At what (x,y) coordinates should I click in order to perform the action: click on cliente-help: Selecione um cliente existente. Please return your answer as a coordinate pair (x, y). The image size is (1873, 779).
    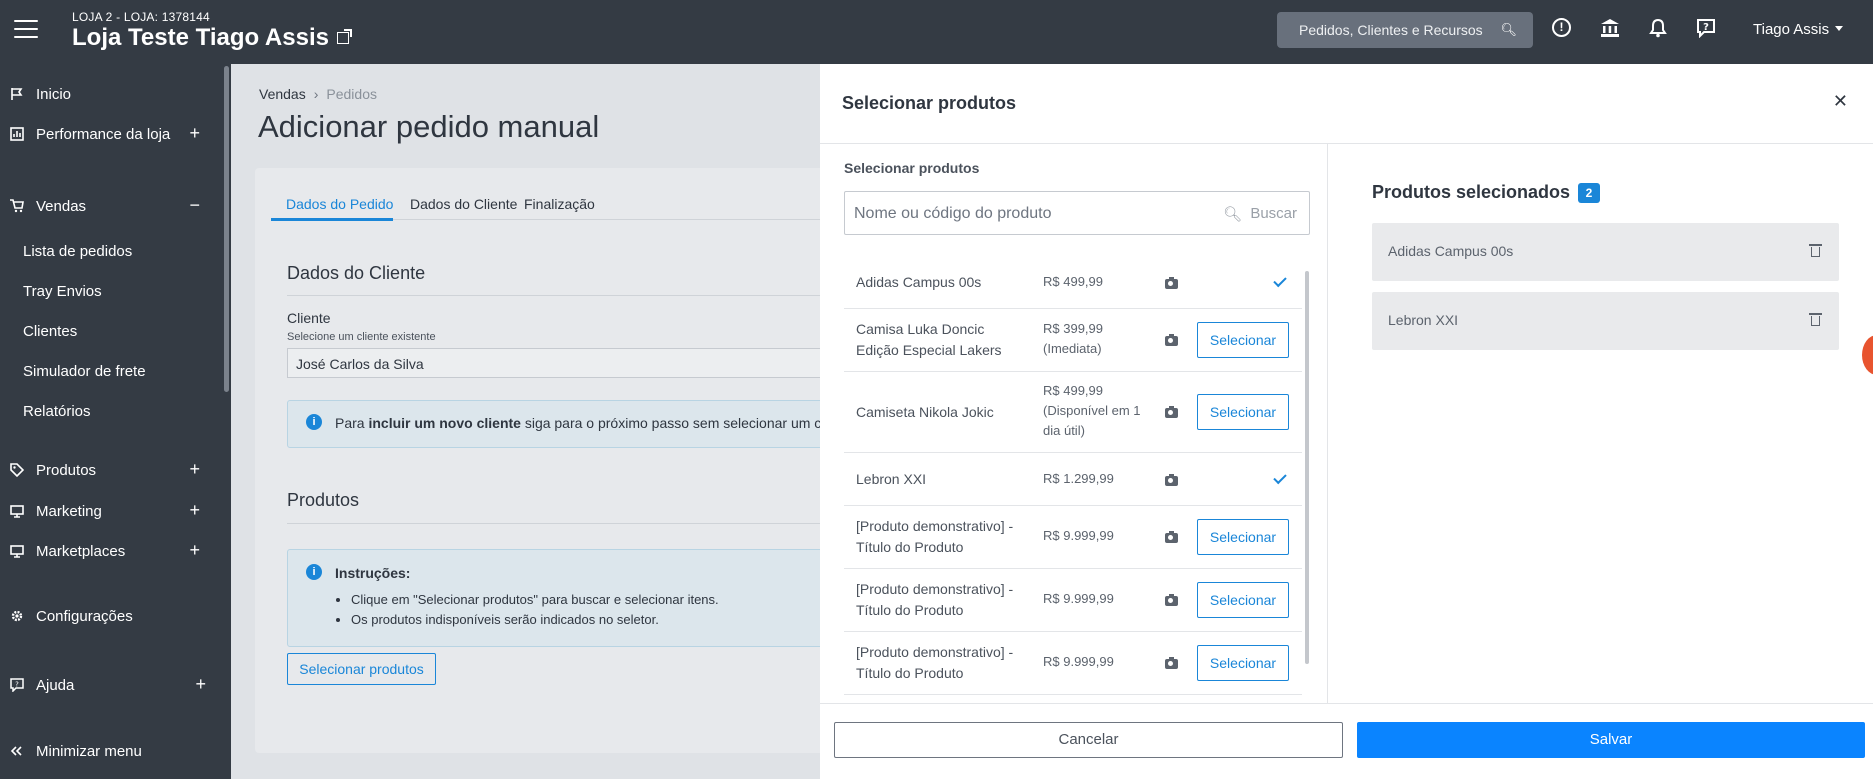
    Looking at the image, I should click on (361, 337).